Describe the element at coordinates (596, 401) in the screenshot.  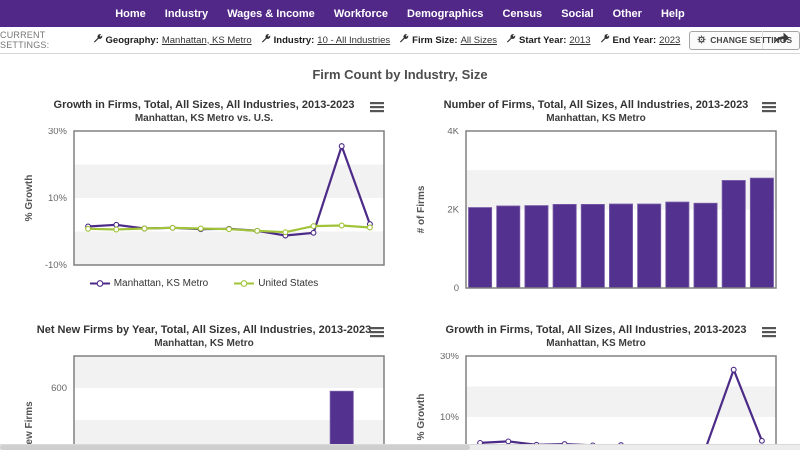
I see `growth-metro-line-chart: 30%10%-10%% Growth` at that location.